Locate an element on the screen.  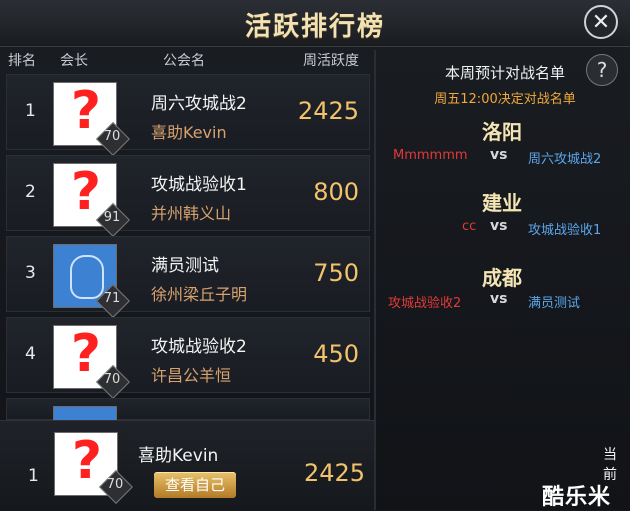
divider is located at coordinates (375, 280).